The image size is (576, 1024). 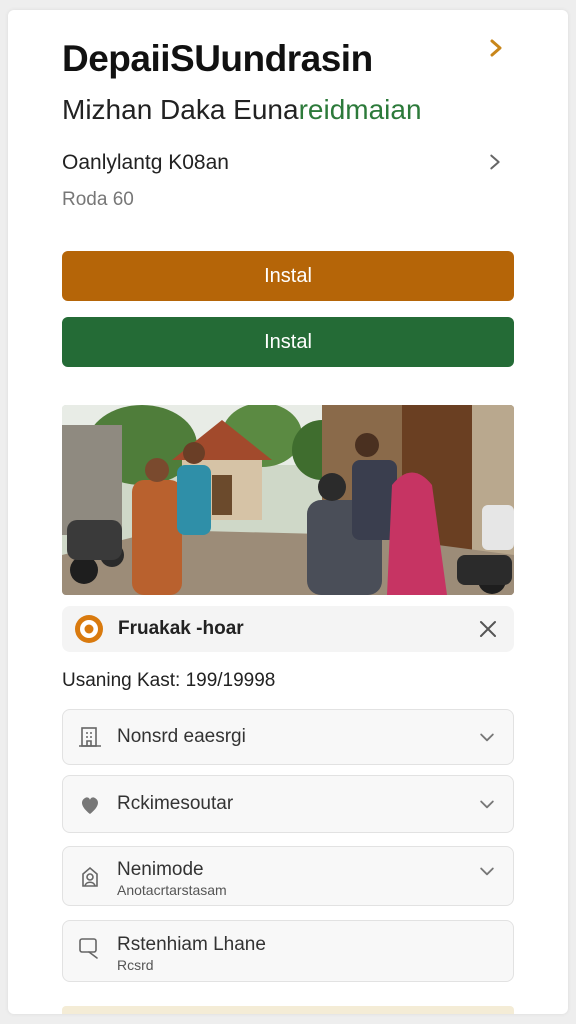 I want to click on meta-text: Usaning Kast: 199/19998, so click(x=169, y=680).